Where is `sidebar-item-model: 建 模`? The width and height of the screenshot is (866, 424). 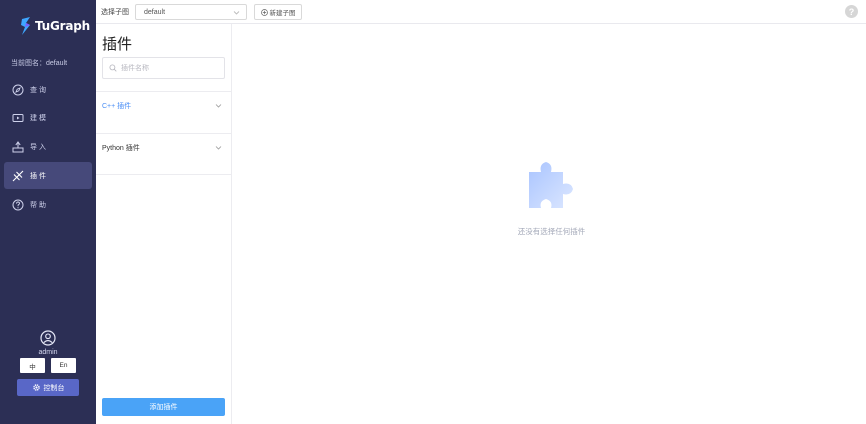
sidebar-item-model: 建 模 is located at coordinates (48, 118).